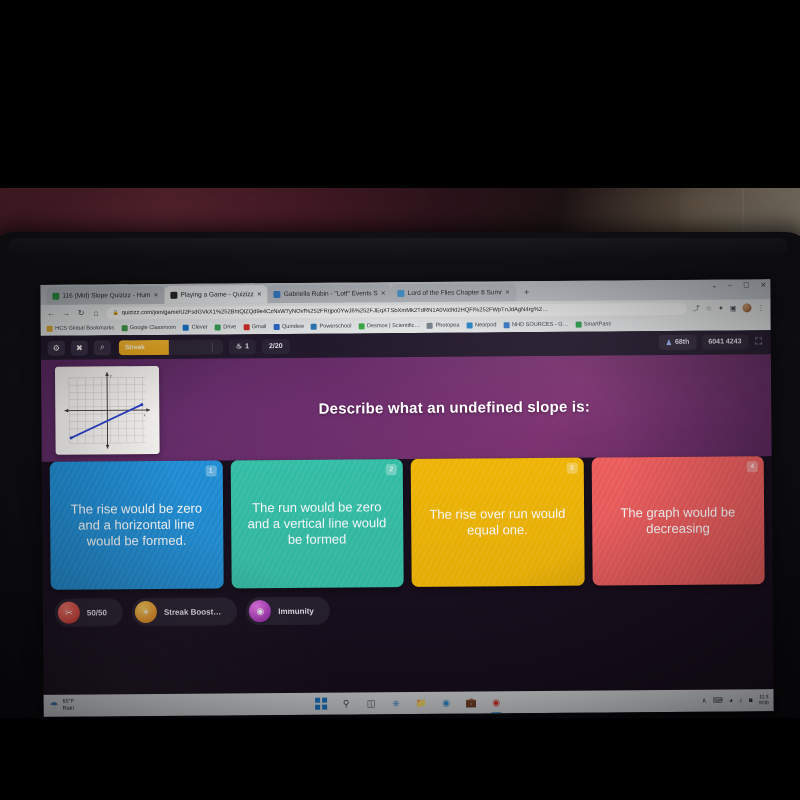 The height and width of the screenshot is (800, 800). Describe the element at coordinates (454, 293) in the screenshot. I see `browser-tab-4: Lord of the Flies Chapter 8 Sumr ✕` at that location.